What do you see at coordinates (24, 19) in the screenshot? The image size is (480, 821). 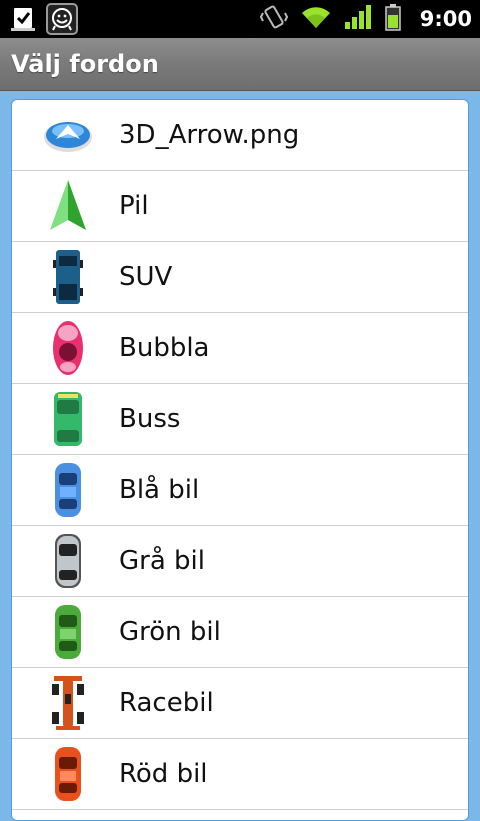 I see `download-complete-icon` at bounding box center [24, 19].